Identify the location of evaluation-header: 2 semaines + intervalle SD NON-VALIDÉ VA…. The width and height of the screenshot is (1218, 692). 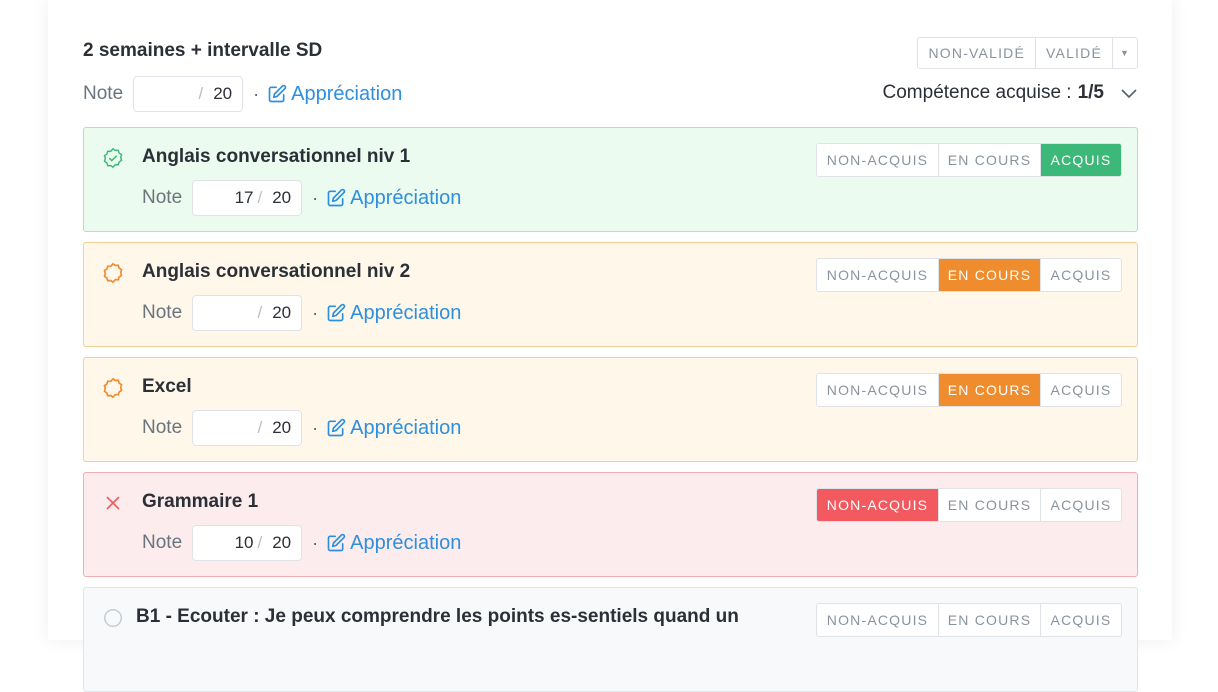
(610, 53).